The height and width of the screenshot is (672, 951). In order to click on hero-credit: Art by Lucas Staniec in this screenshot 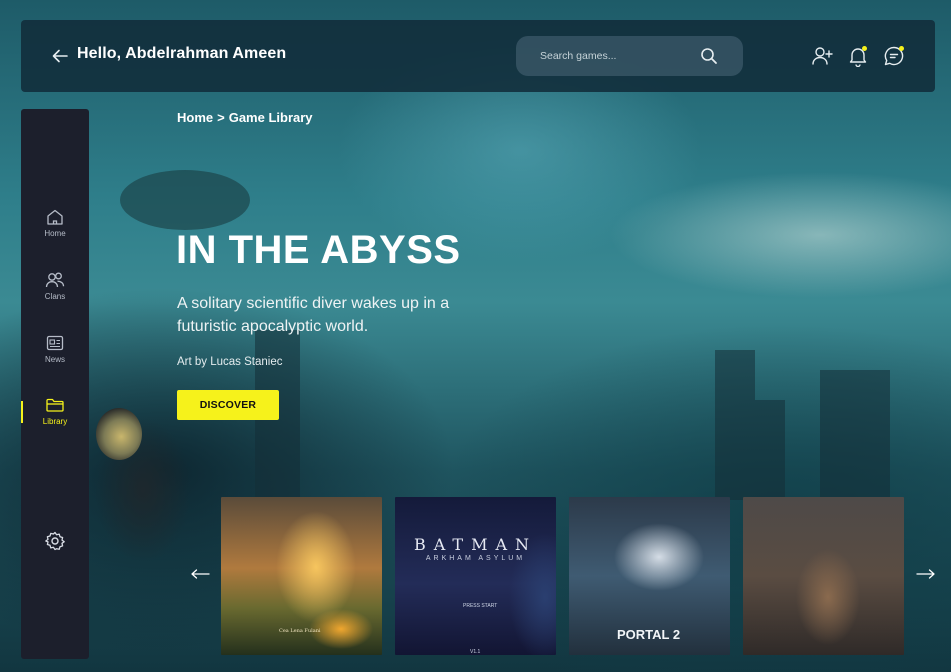, I will do `click(230, 362)`.